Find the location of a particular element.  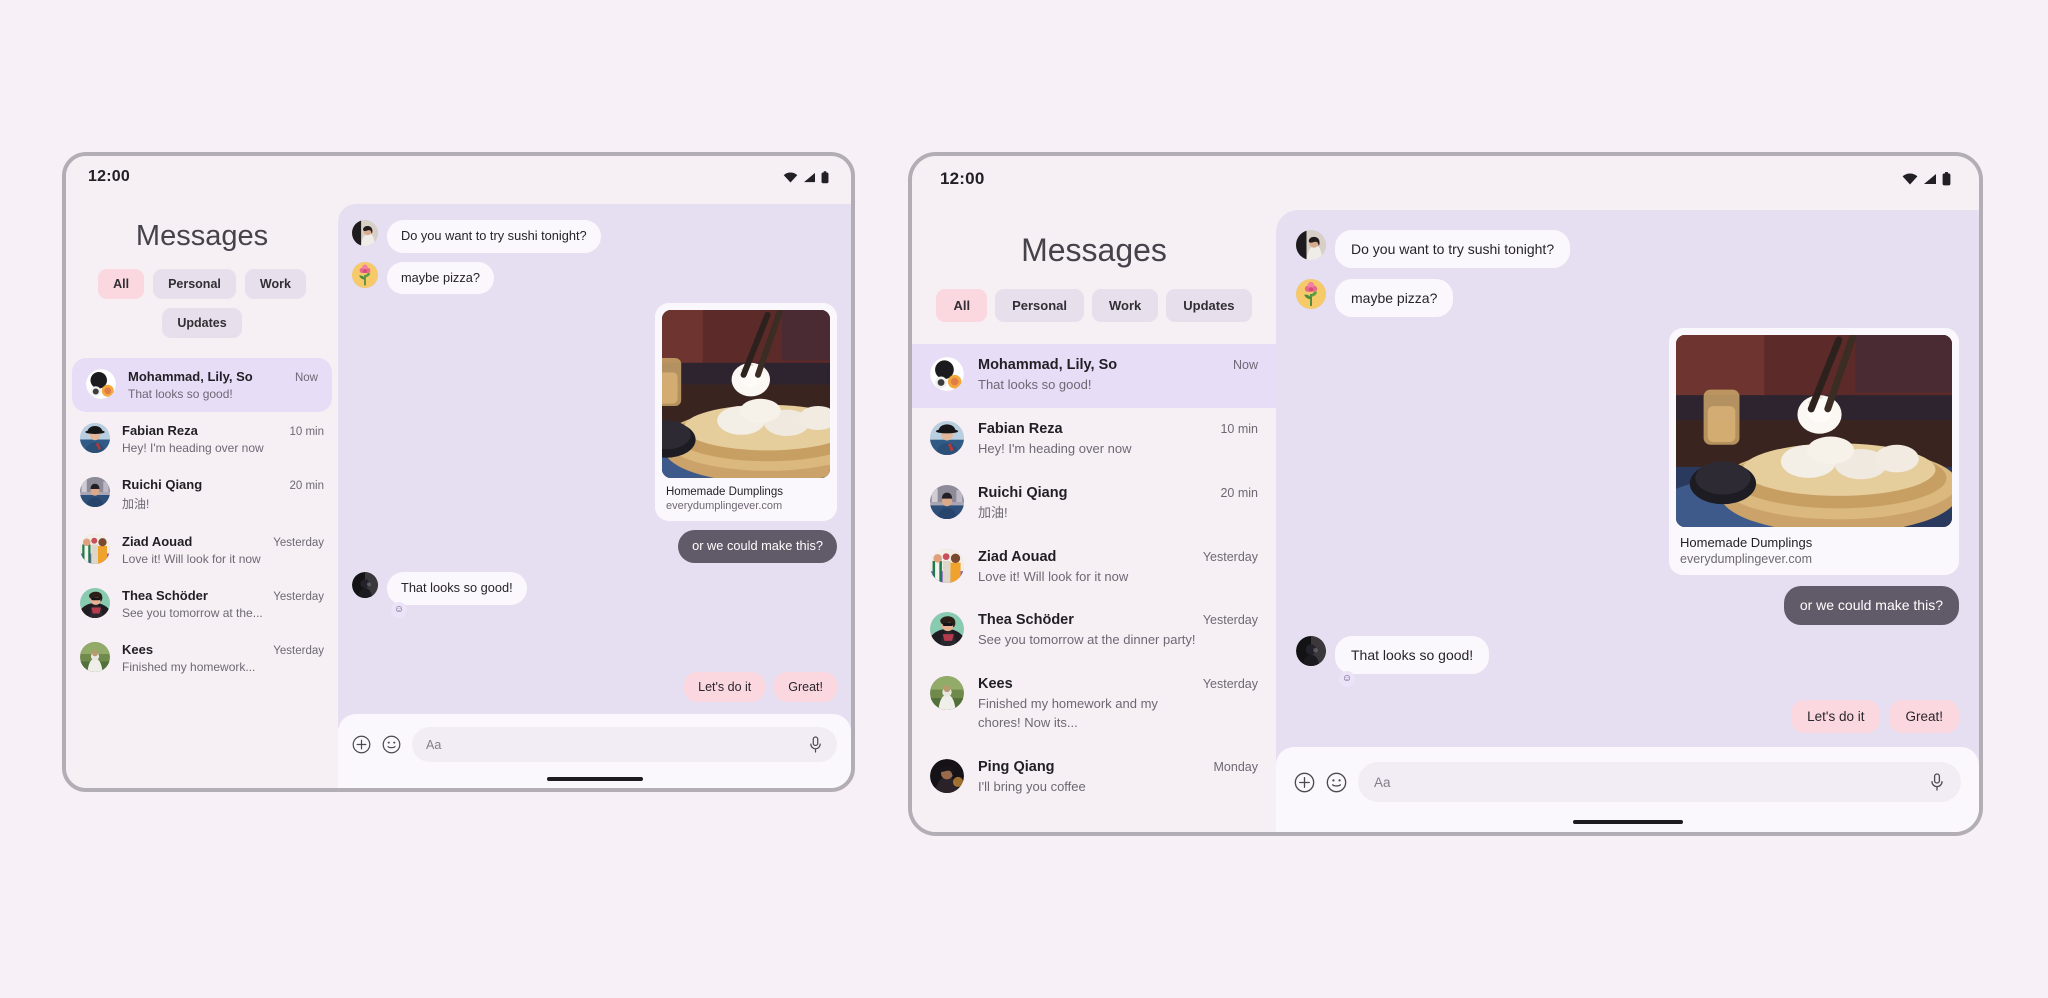

message-incoming: That looks so good! ☺ is located at coordinates (594, 594).